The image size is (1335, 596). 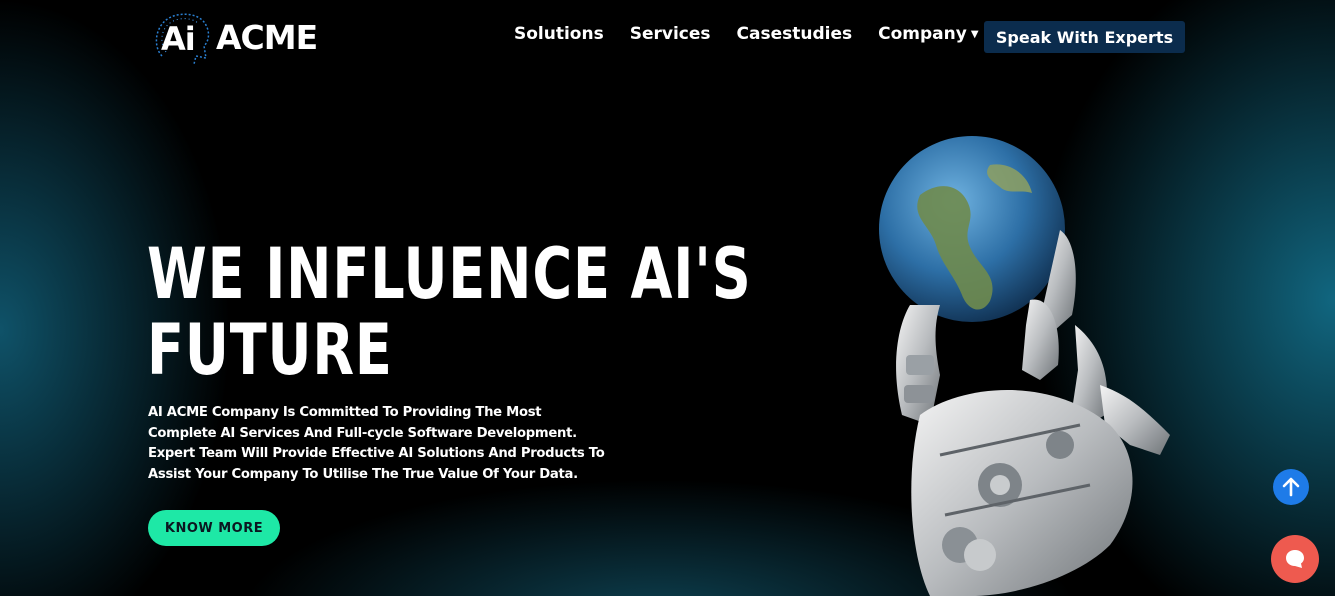 I want to click on chat-widget-button, so click(x=1295, y=559).